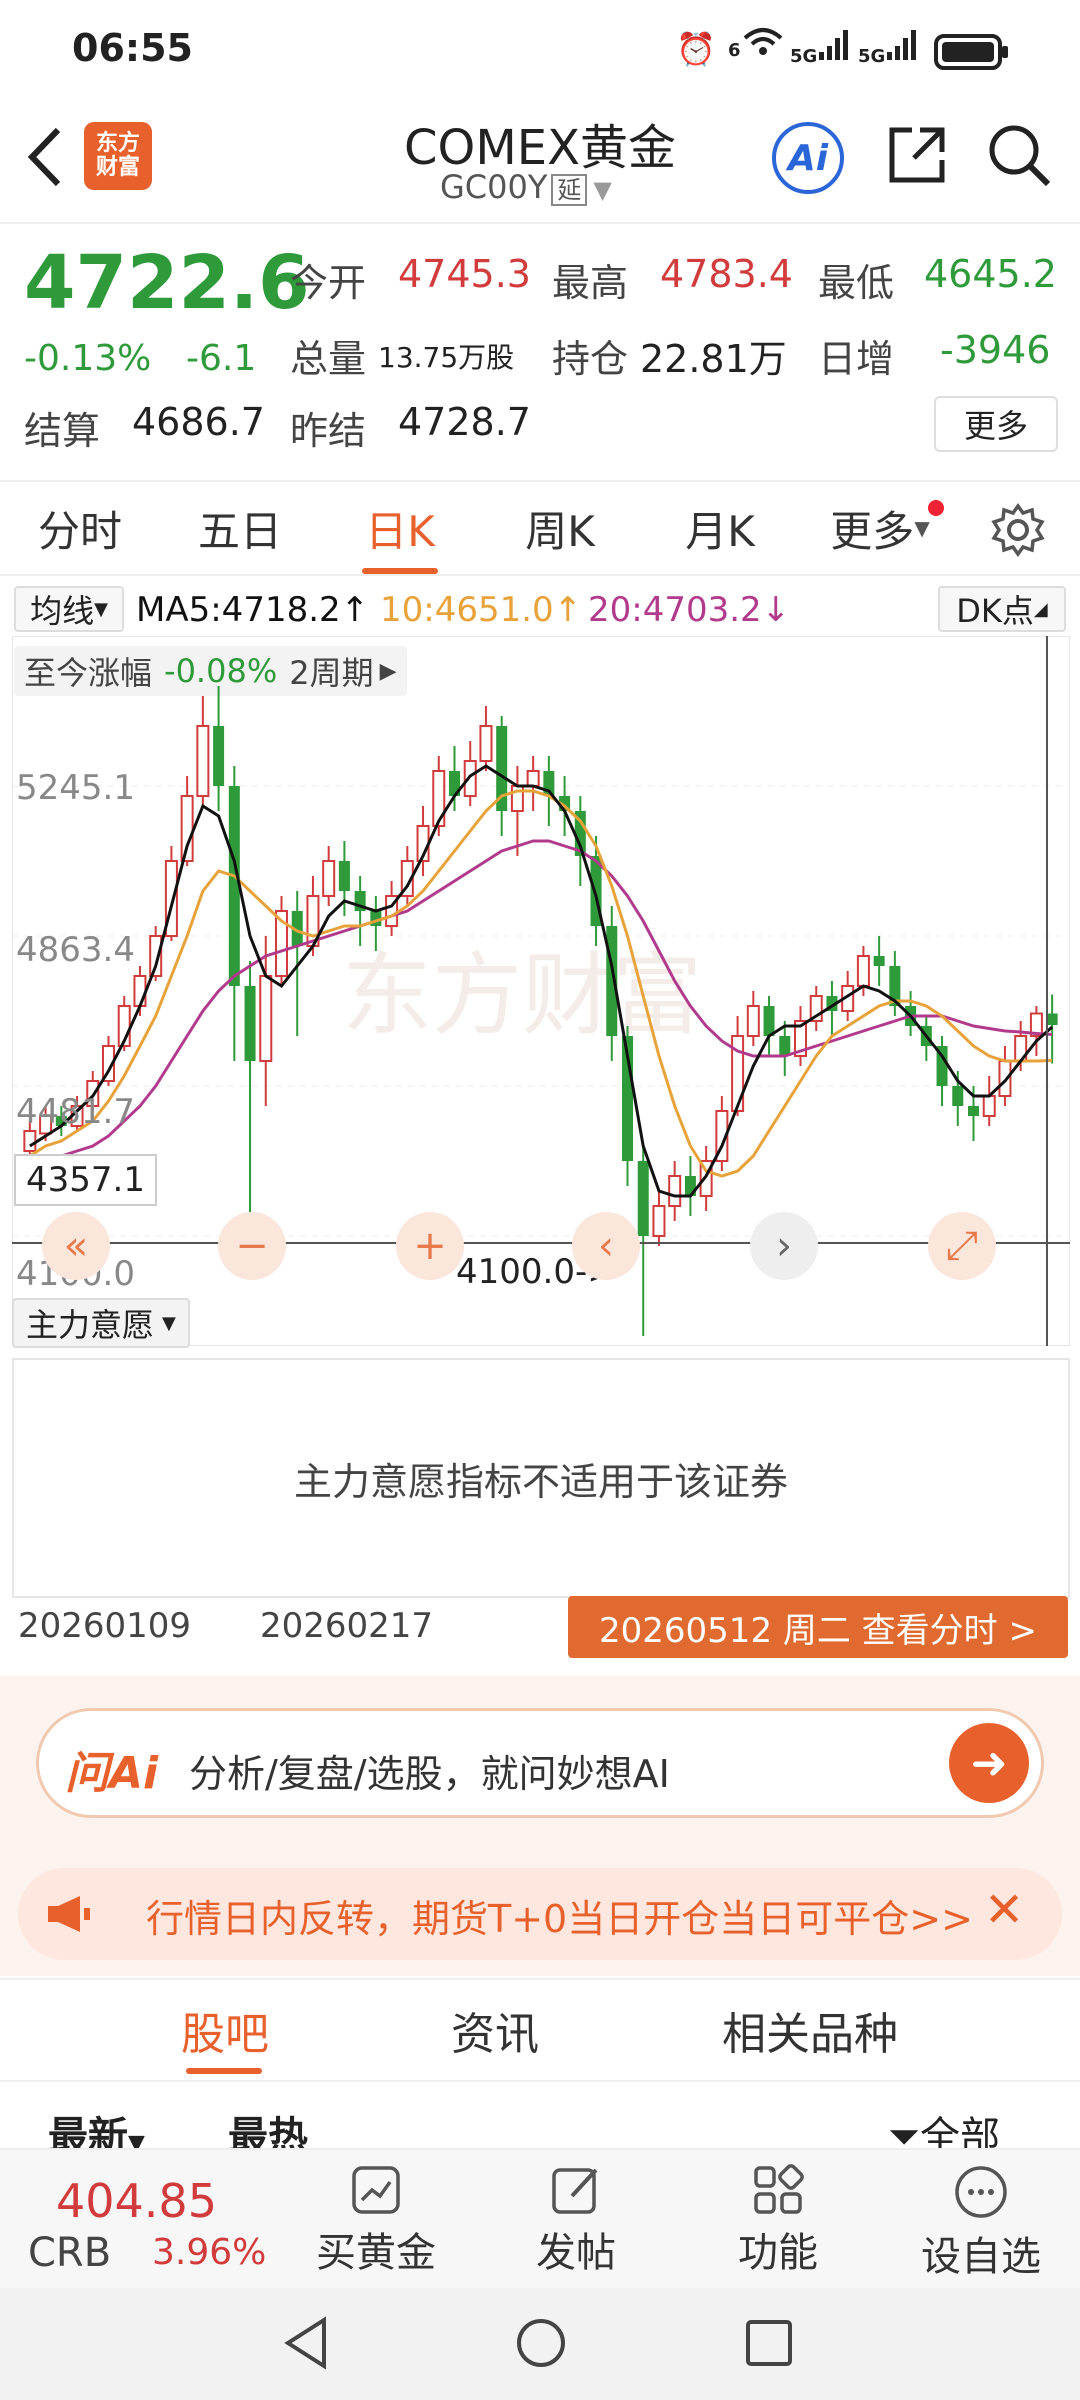 The image size is (1080, 2400). Describe the element at coordinates (559, 1919) in the screenshot. I see `banner-text: 行情日内反转，期货T+0当日开仓当日可平仓>>` at that location.